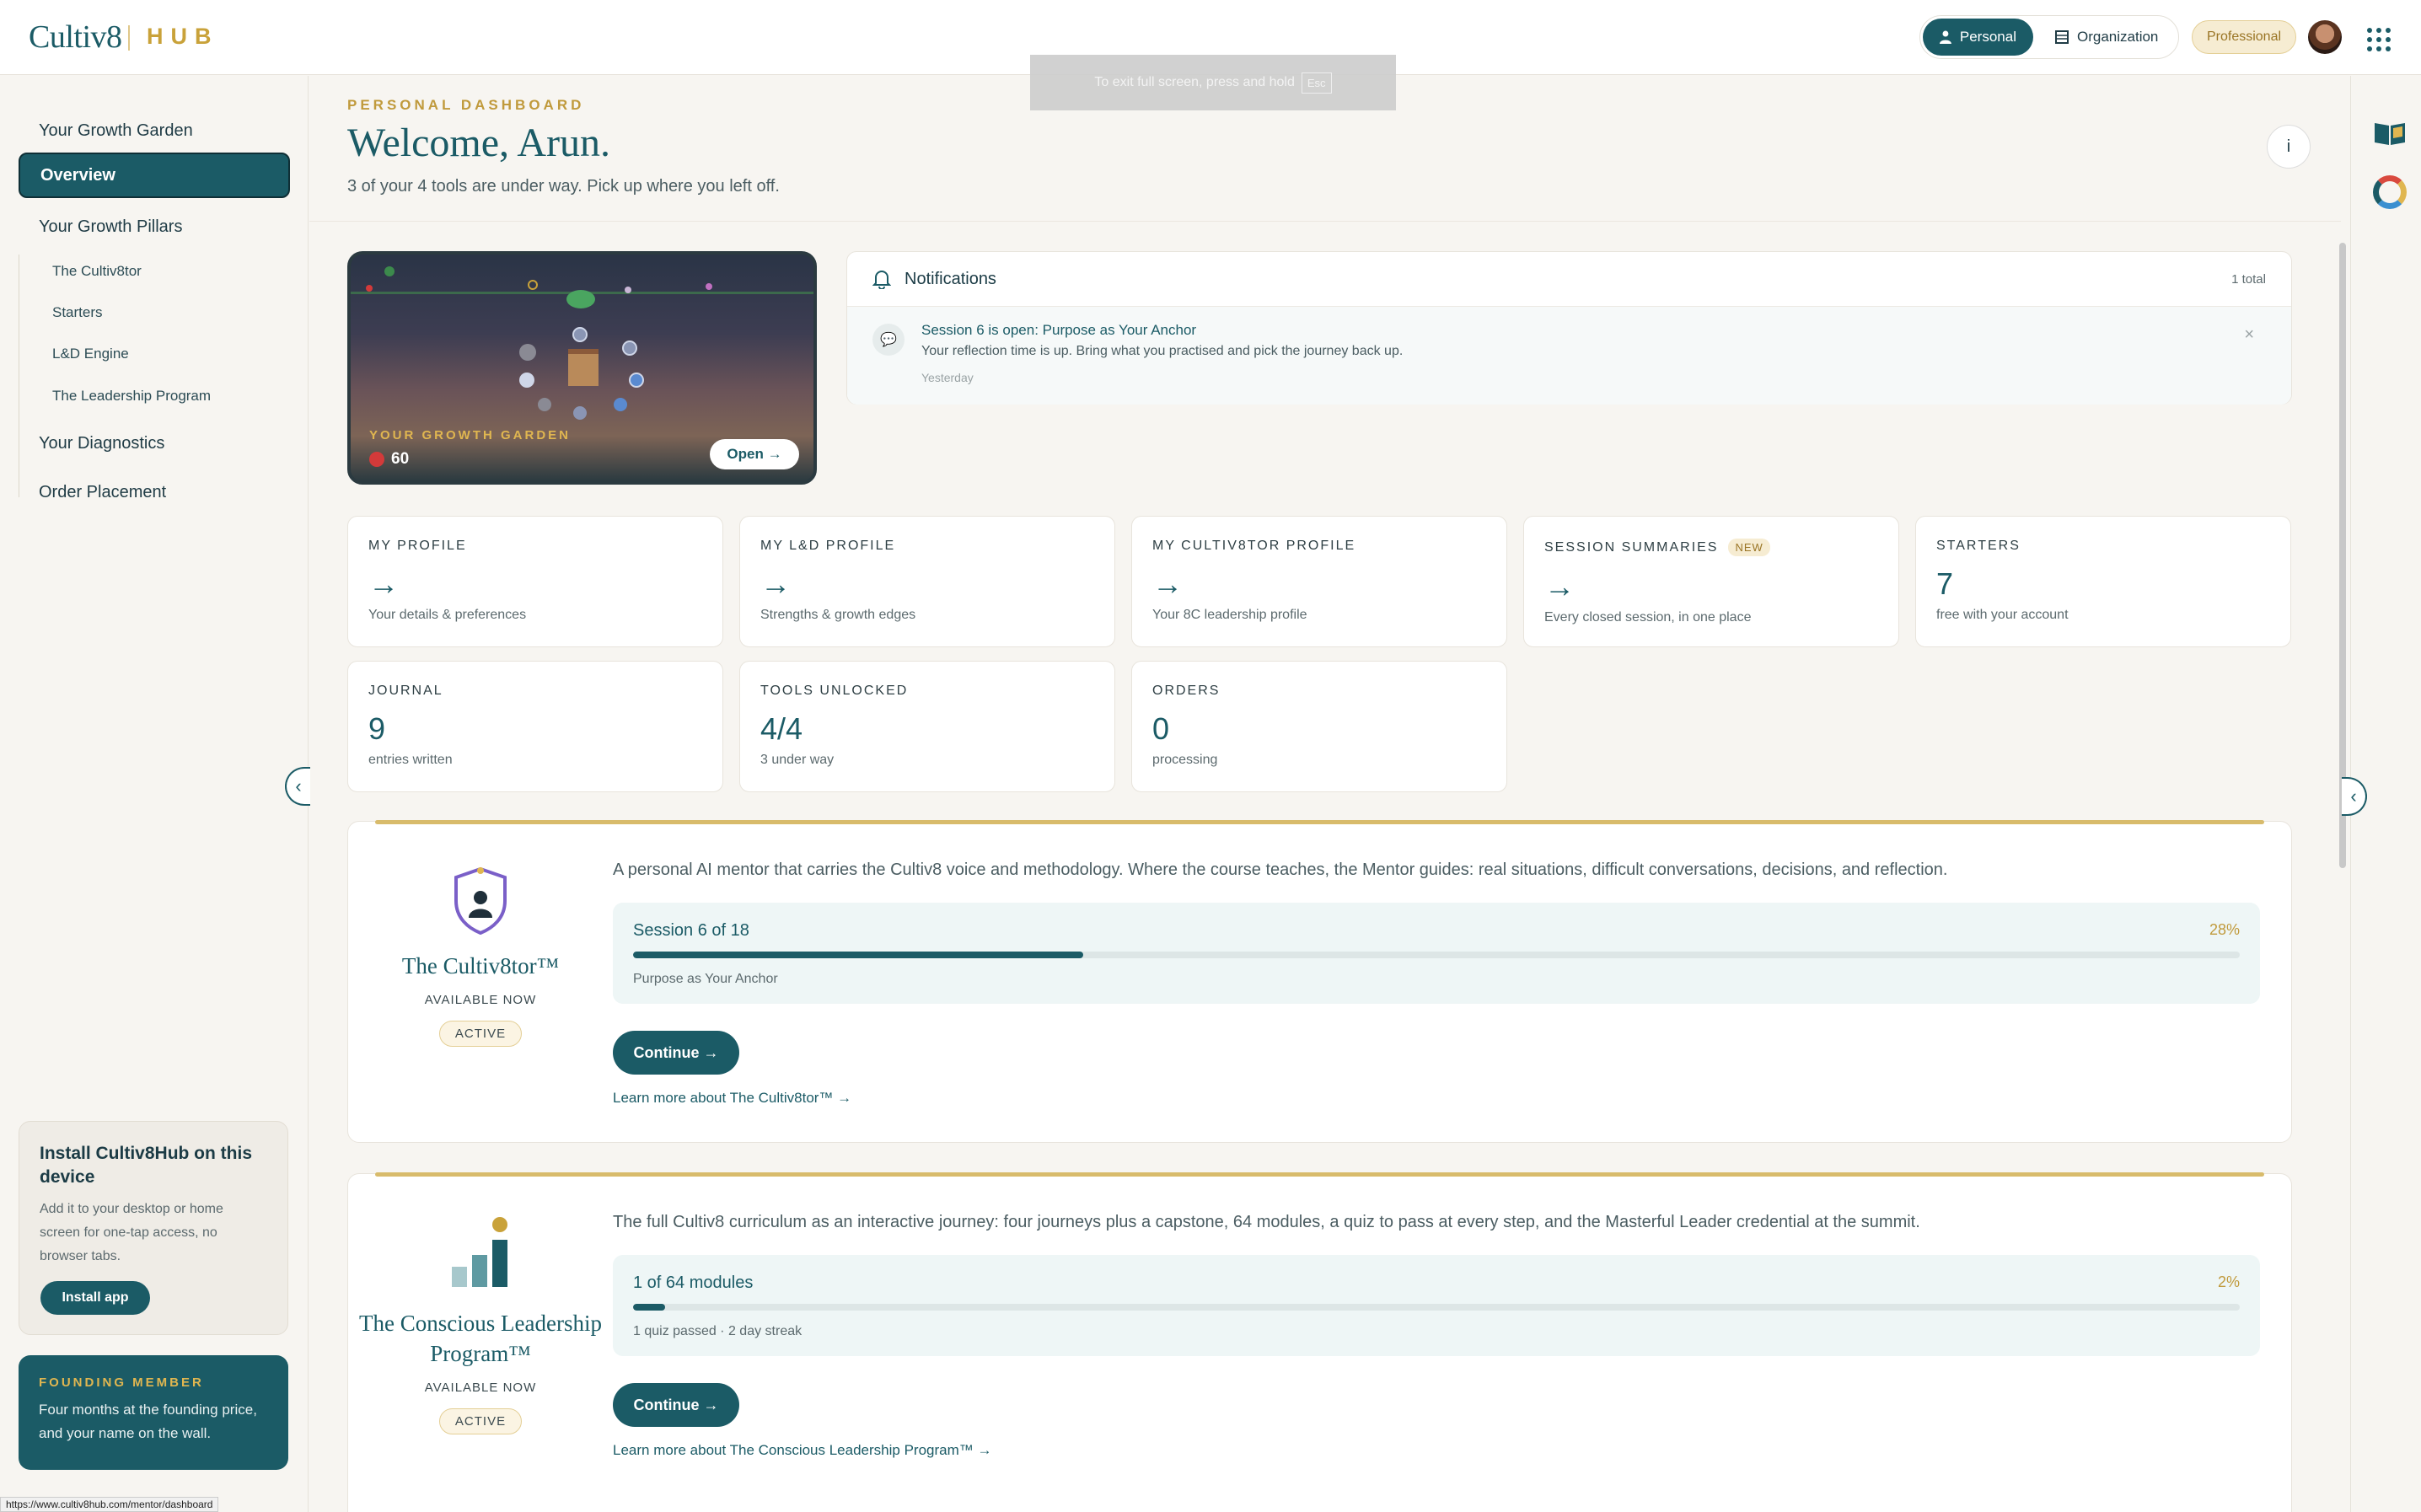 This screenshot has height=1512, width=2421. What do you see at coordinates (888, 340) in the screenshot?
I see `chat-bubble-icon: 💬` at bounding box center [888, 340].